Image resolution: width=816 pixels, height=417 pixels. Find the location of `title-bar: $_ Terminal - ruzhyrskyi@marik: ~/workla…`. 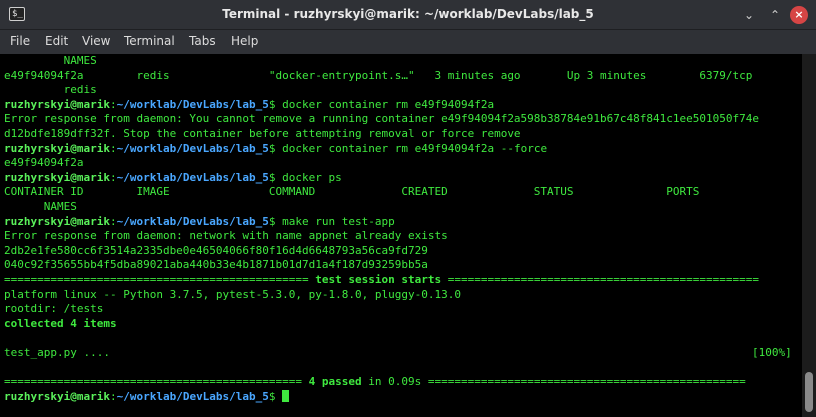

title-bar: $_ Terminal - ruzhyrskyi@marik: ~/workla… is located at coordinates (408, 15).